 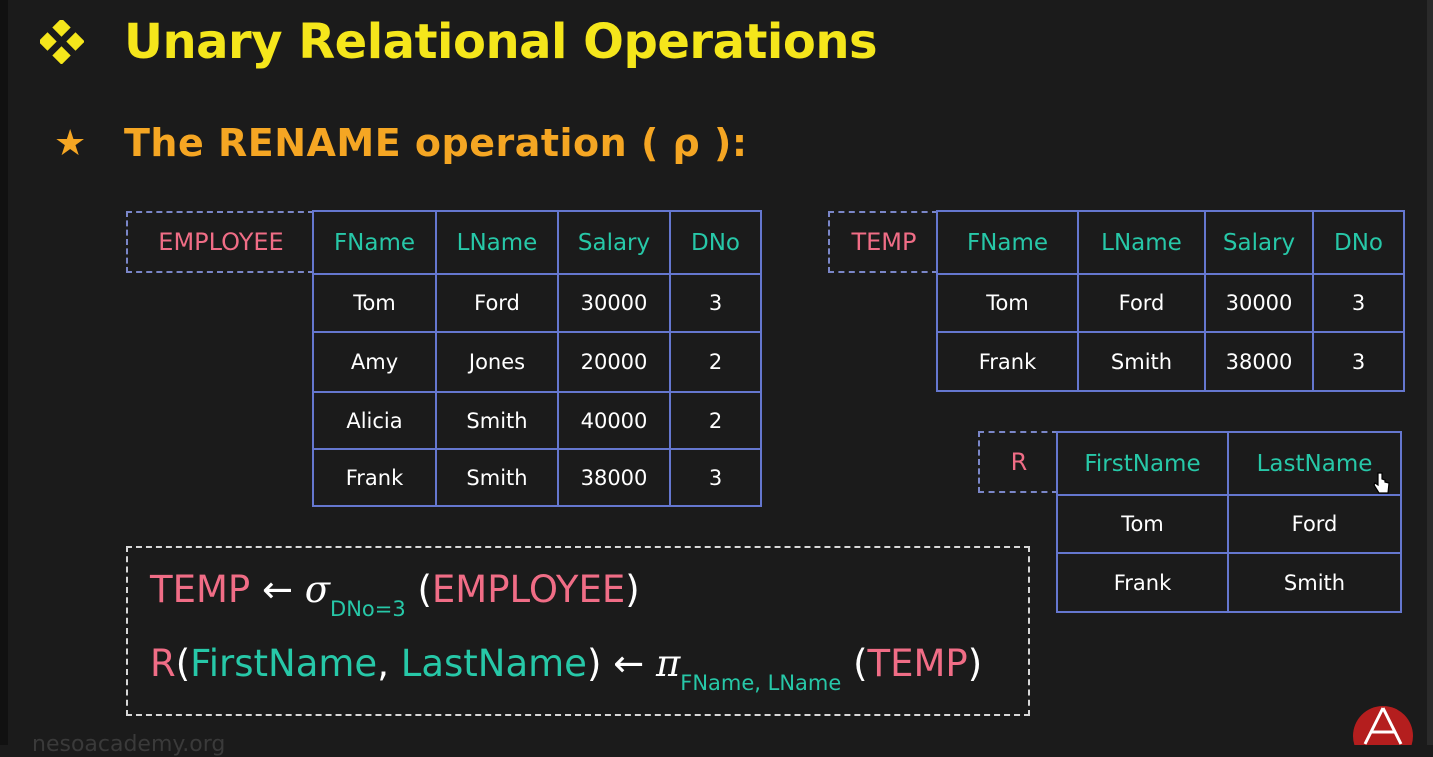 What do you see at coordinates (1141, 361) in the screenshot?
I see `temp-cell: Smith` at bounding box center [1141, 361].